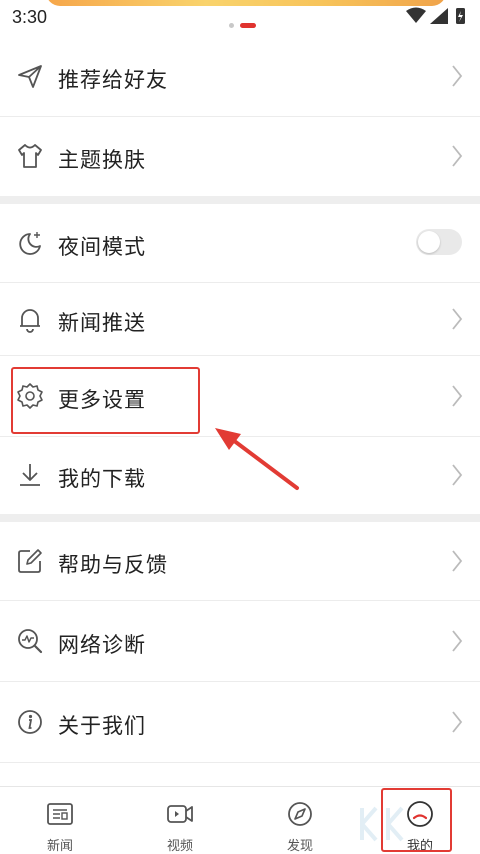  What do you see at coordinates (382, 824) in the screenshot?
I see `watermark-logo` at bounding box center [382, 824].